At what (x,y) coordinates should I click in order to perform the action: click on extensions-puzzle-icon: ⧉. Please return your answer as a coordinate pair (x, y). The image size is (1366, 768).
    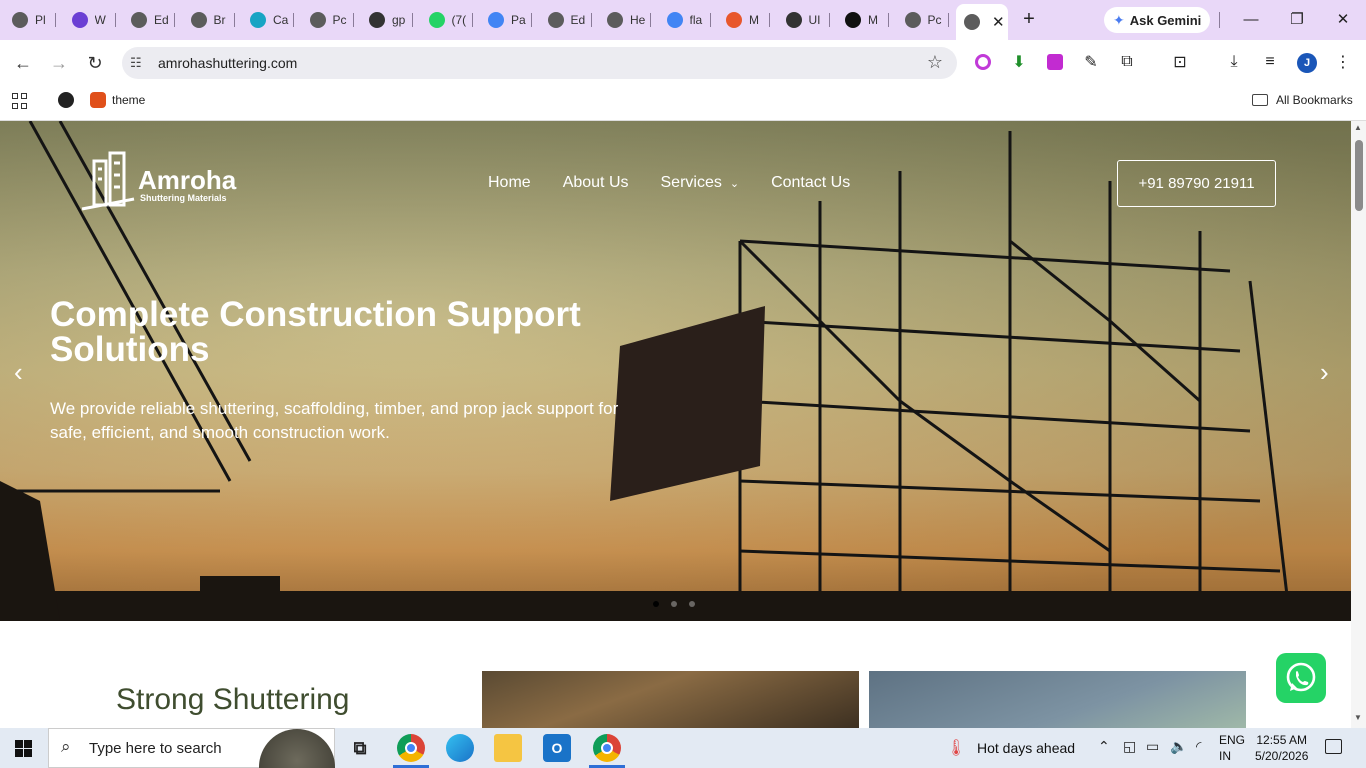
    Looking at the image, I should click on (1127, 62).